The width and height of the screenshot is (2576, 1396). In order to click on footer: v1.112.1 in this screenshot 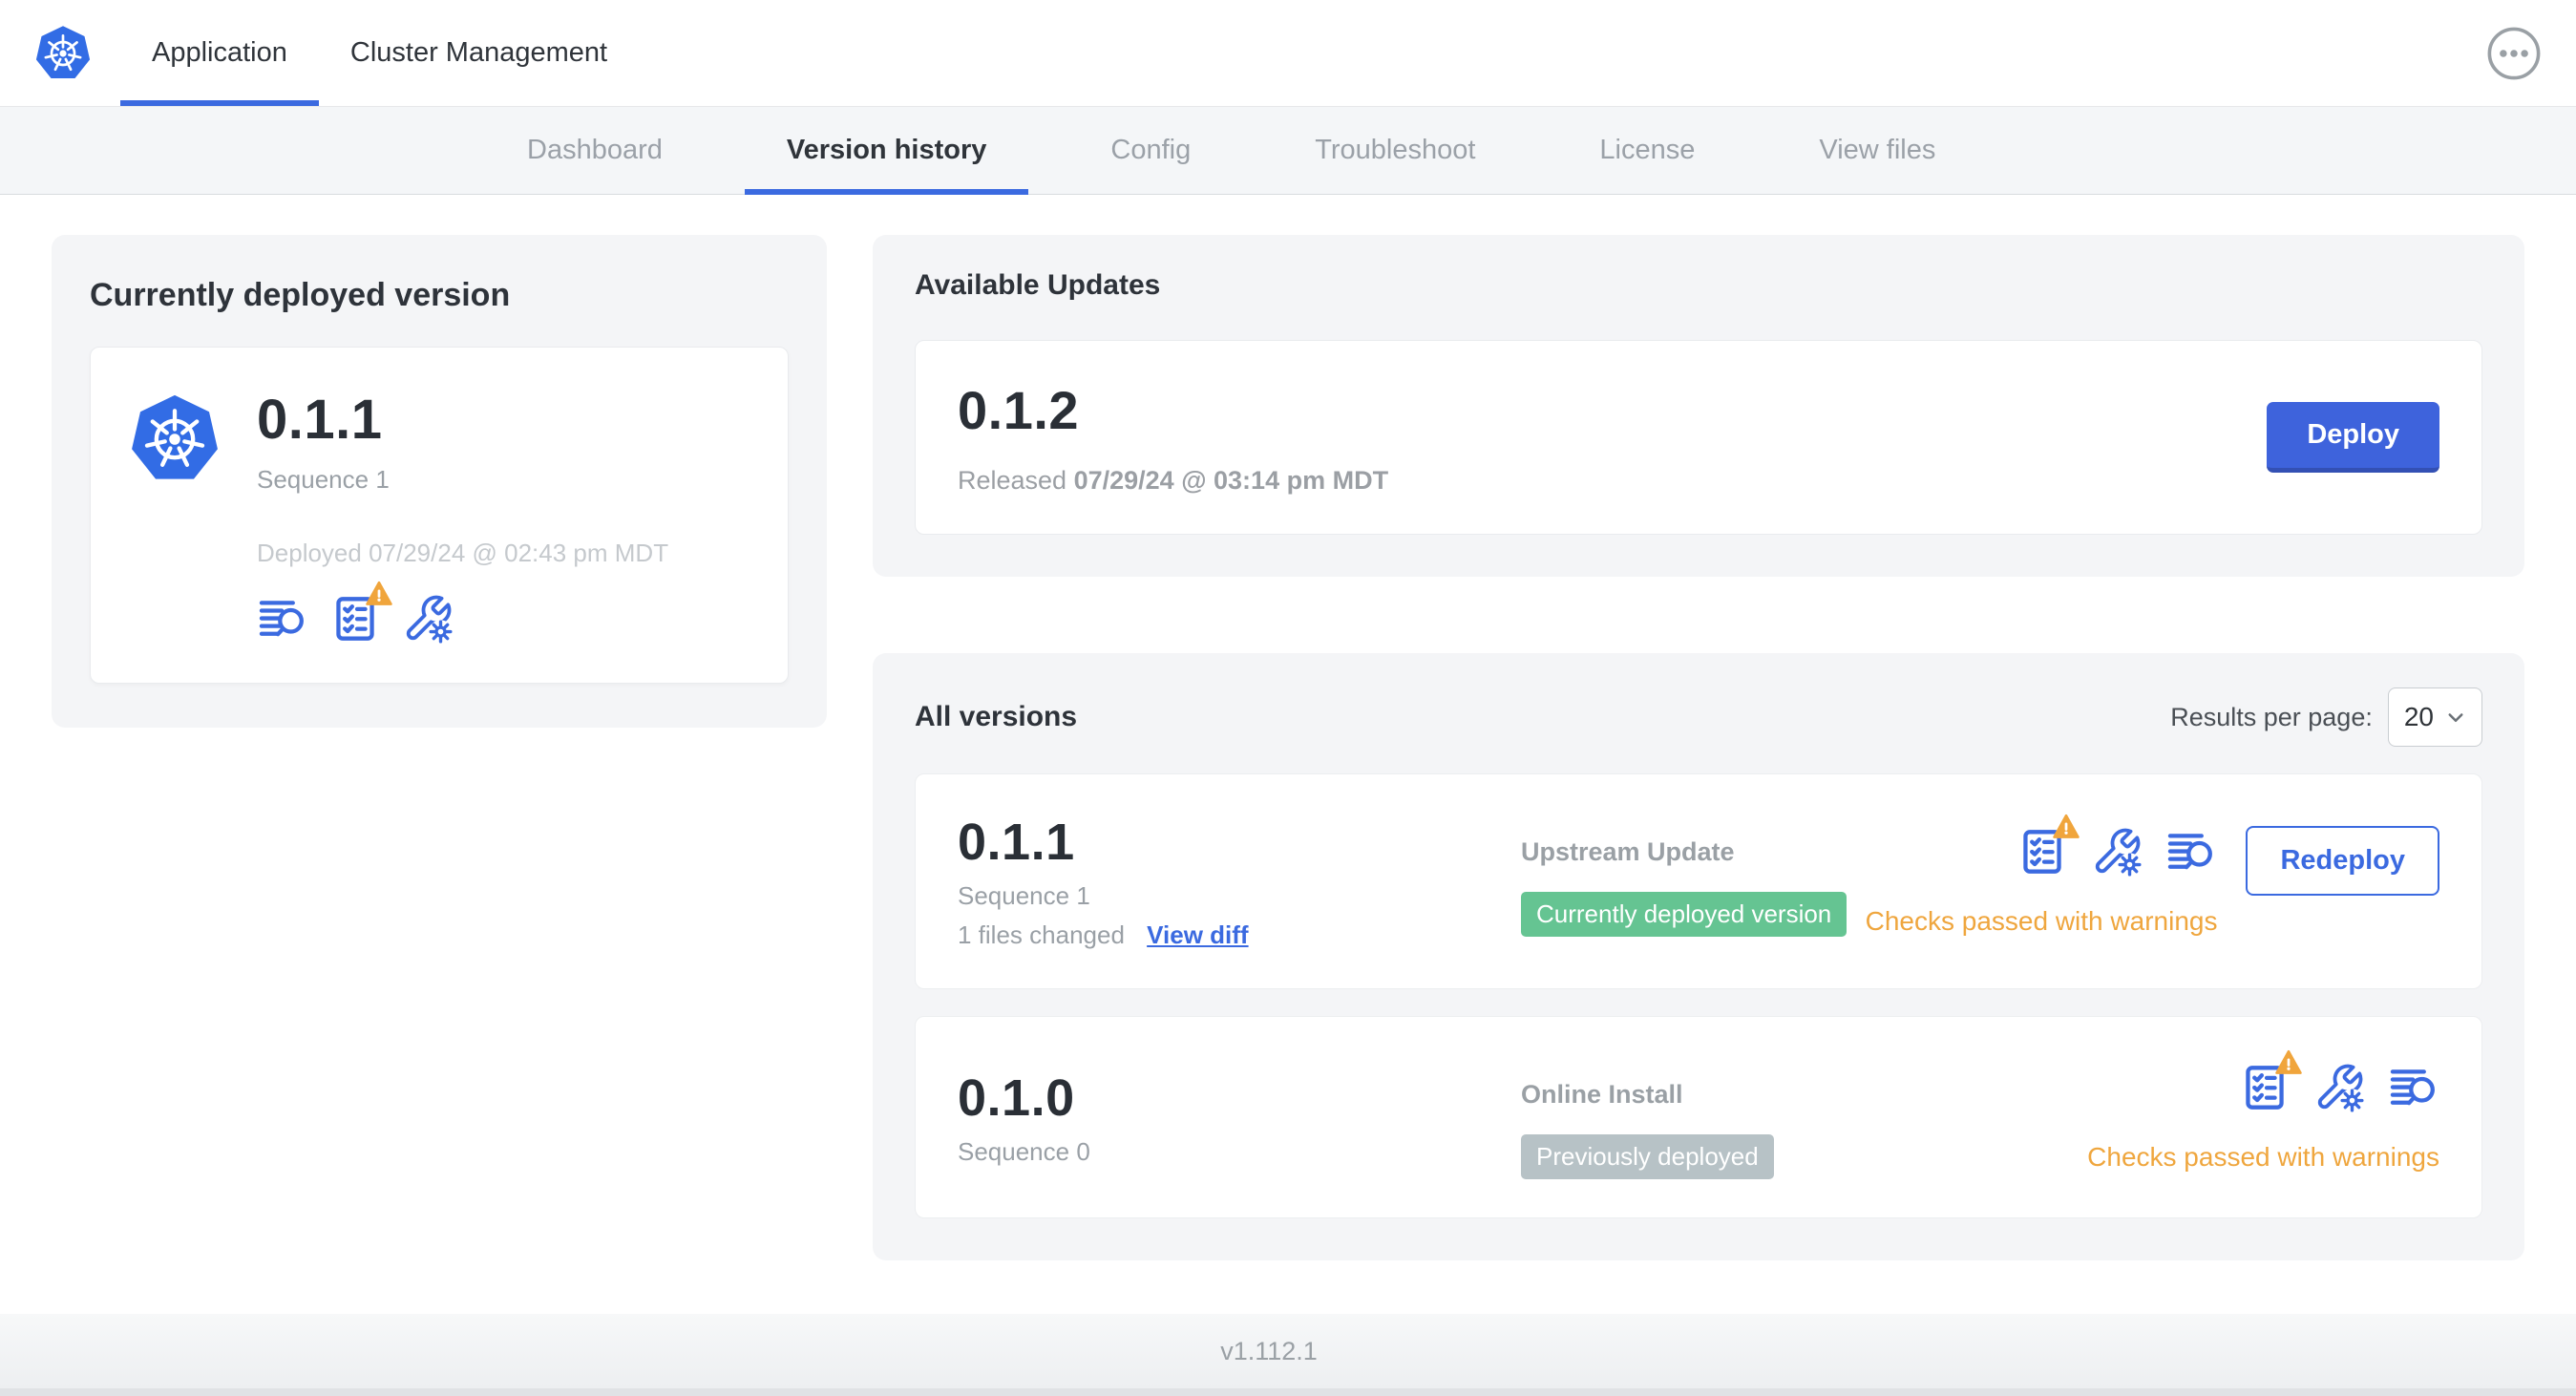, I will do `click(1288, 1355)`.